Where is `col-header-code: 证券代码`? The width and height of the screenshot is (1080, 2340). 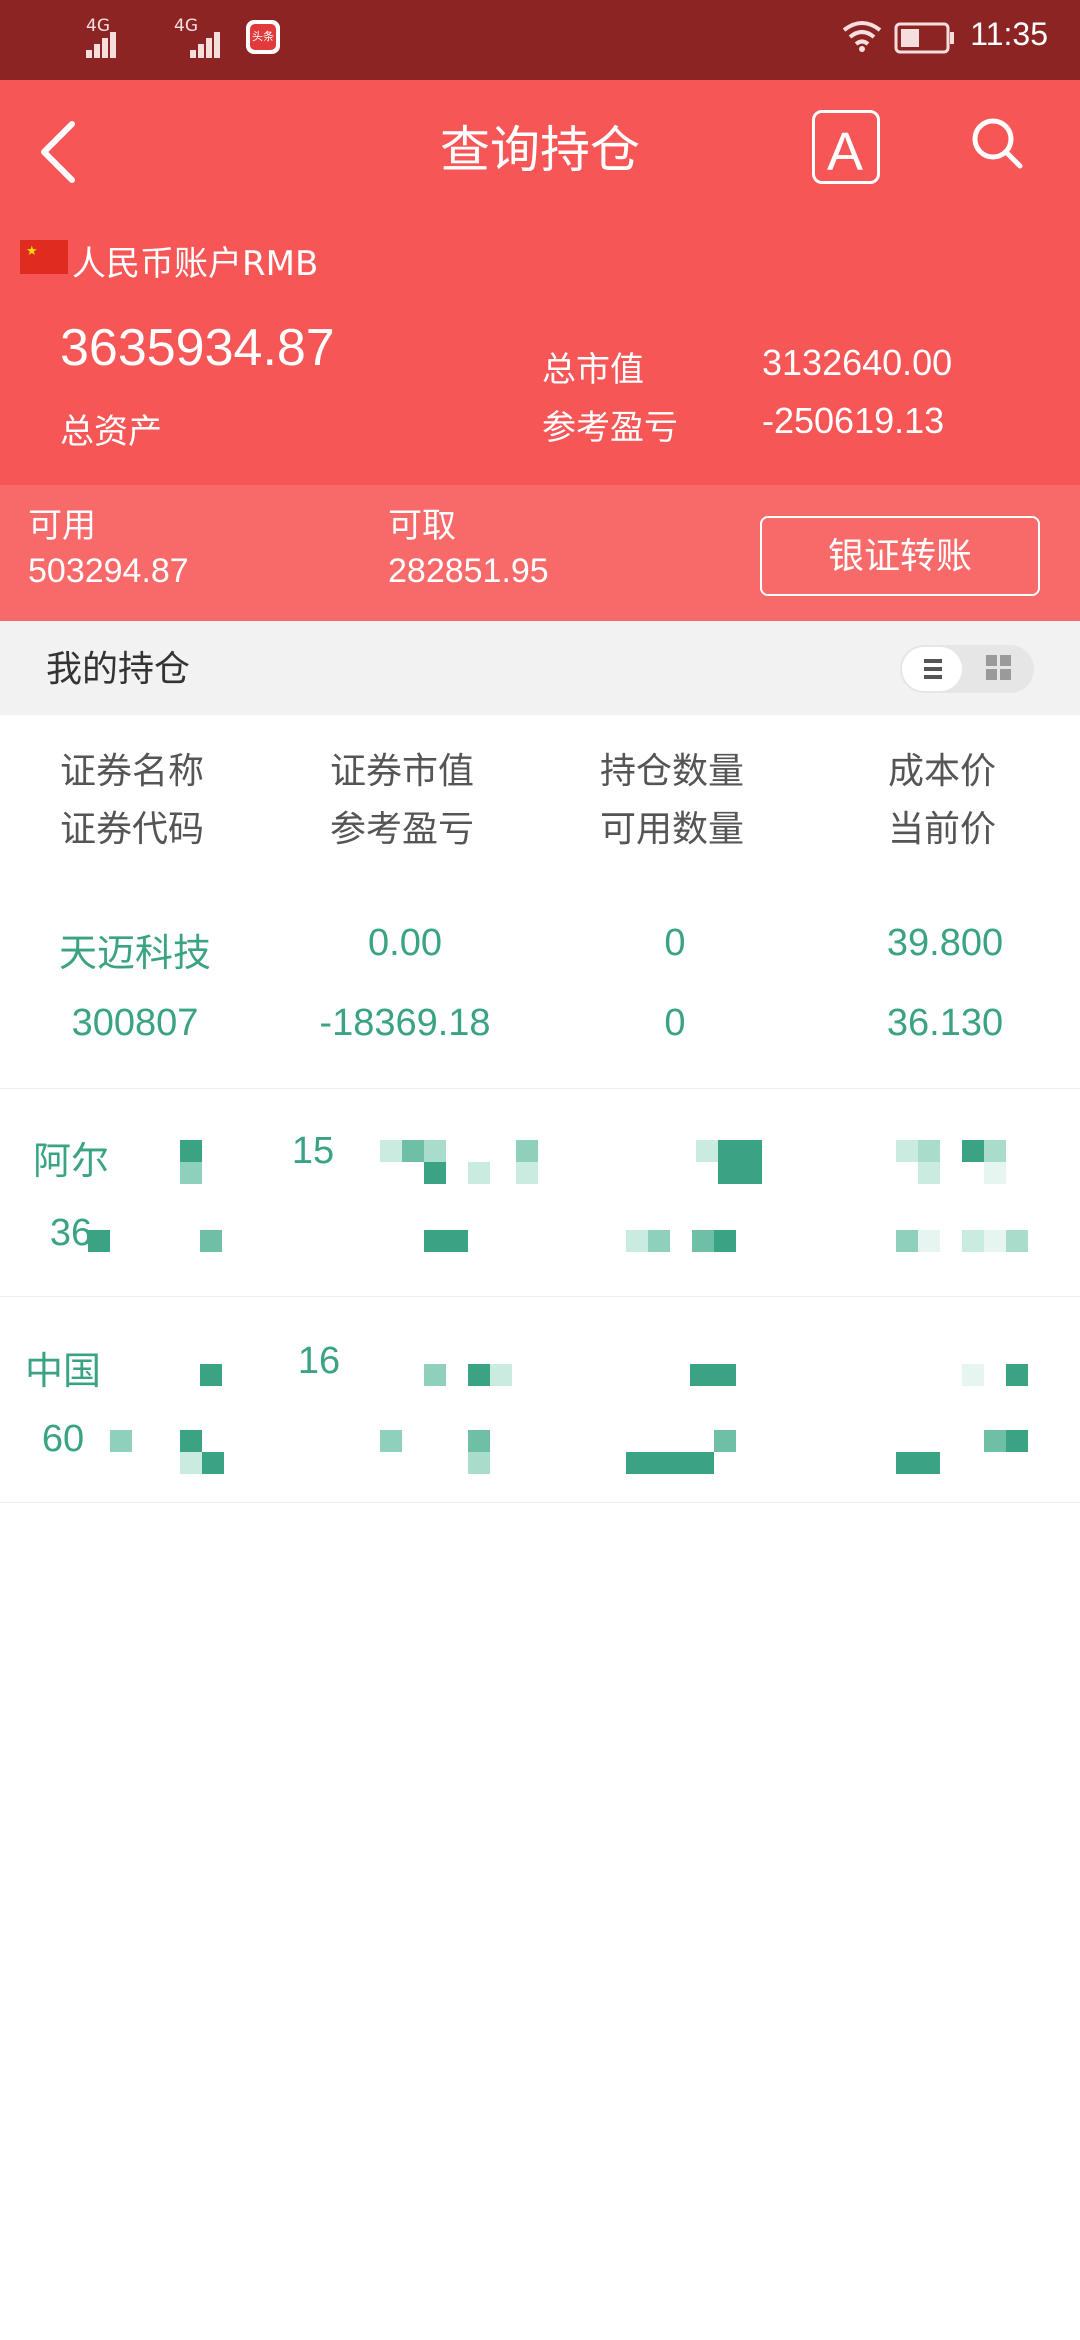 col-header-code: 证券代码 is located at coordinates (131, 829).